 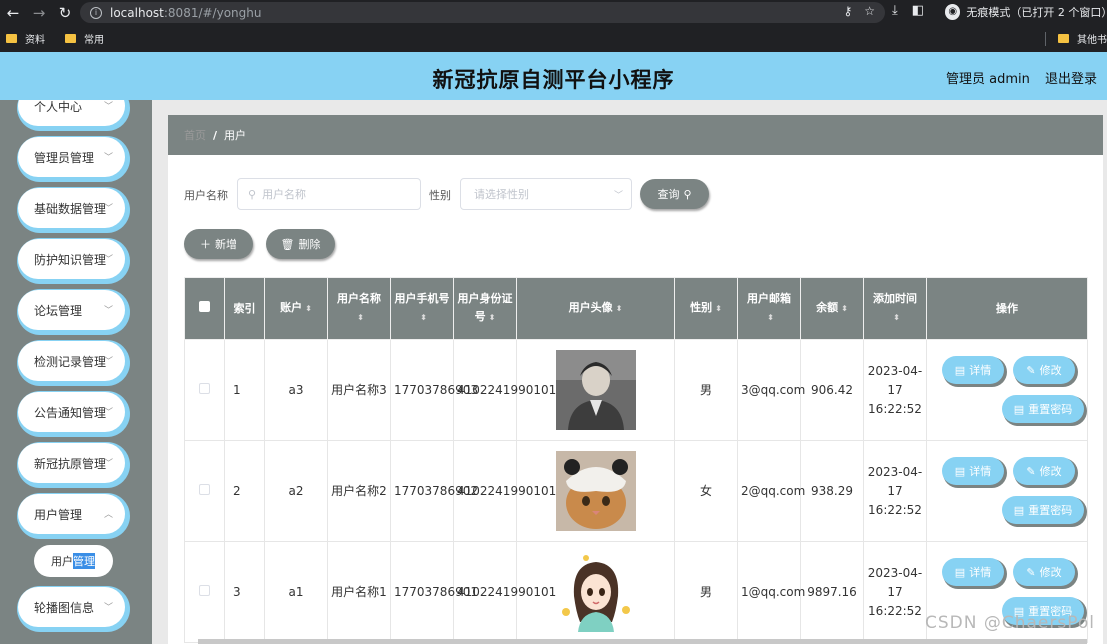 I want to click on cell-name: 用户名称1, so click(x=359, y=592).